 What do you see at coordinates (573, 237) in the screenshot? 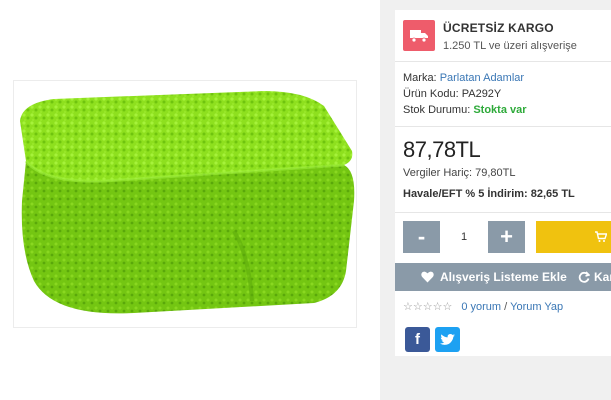
I see `add-to-cart-button` at bounding box center [573, 237].